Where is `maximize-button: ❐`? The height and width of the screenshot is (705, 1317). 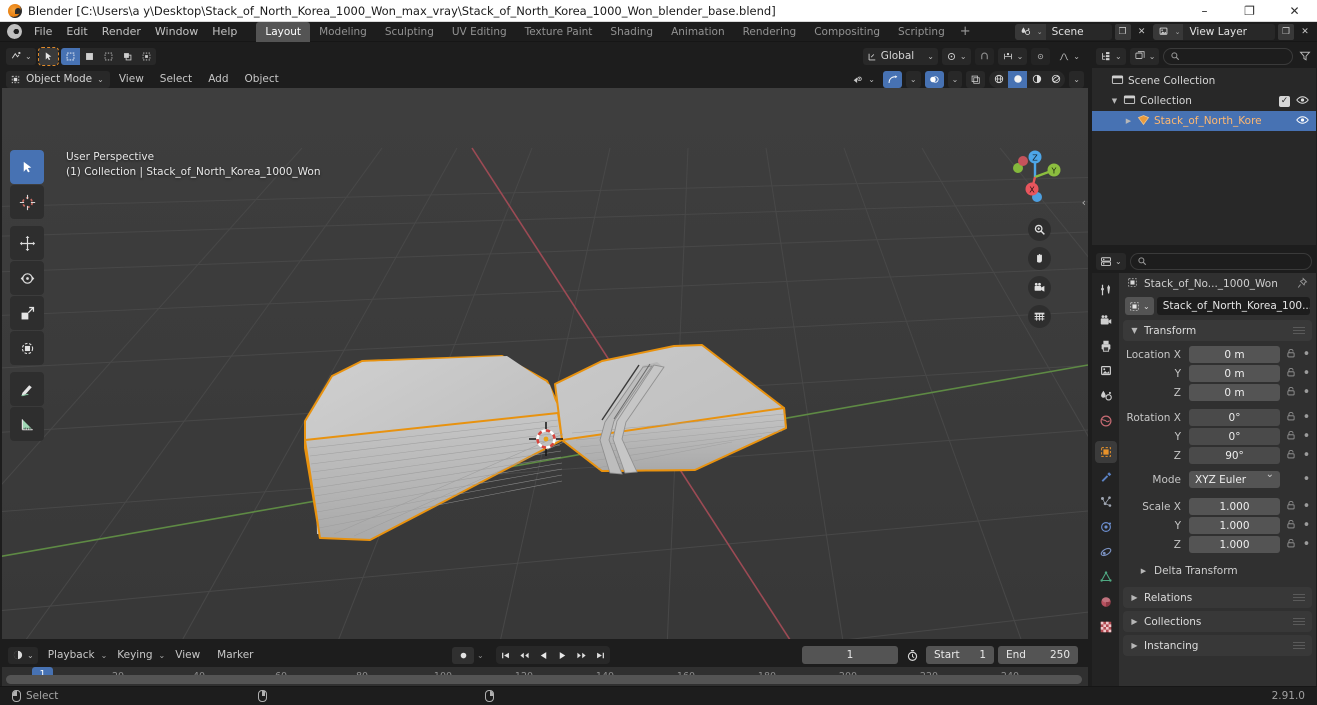 maximize-button: ❐ is located at coordinates (1249, 11).